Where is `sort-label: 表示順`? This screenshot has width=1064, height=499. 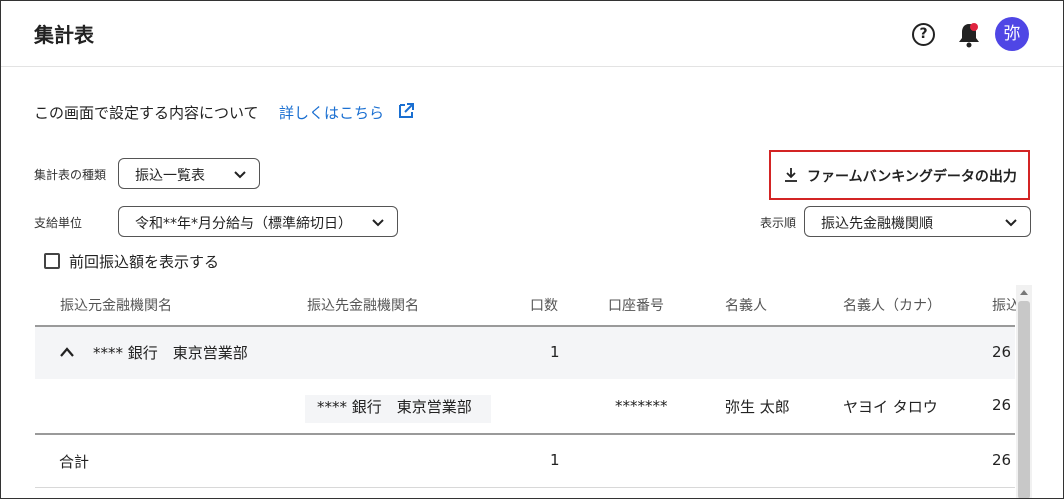
sort-label: 表示順 is located at coordinates (778, 223).